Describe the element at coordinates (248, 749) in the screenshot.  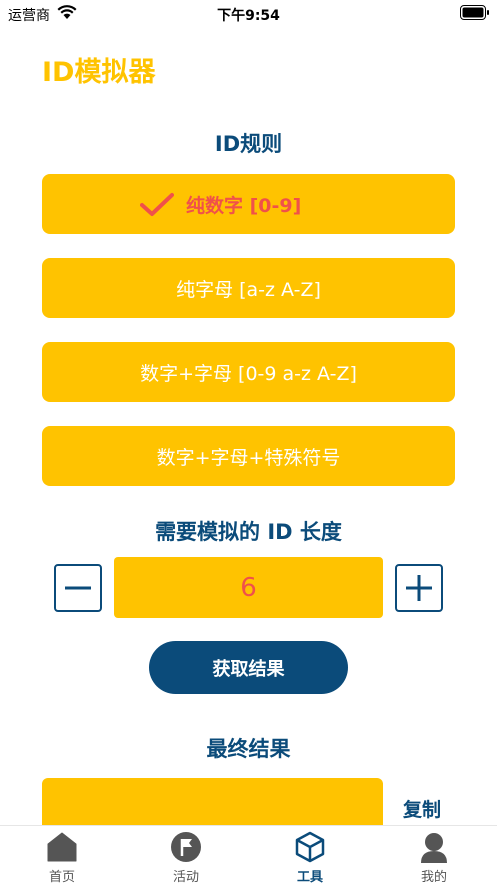
I see `result-section-title: 最终结果` at that location.